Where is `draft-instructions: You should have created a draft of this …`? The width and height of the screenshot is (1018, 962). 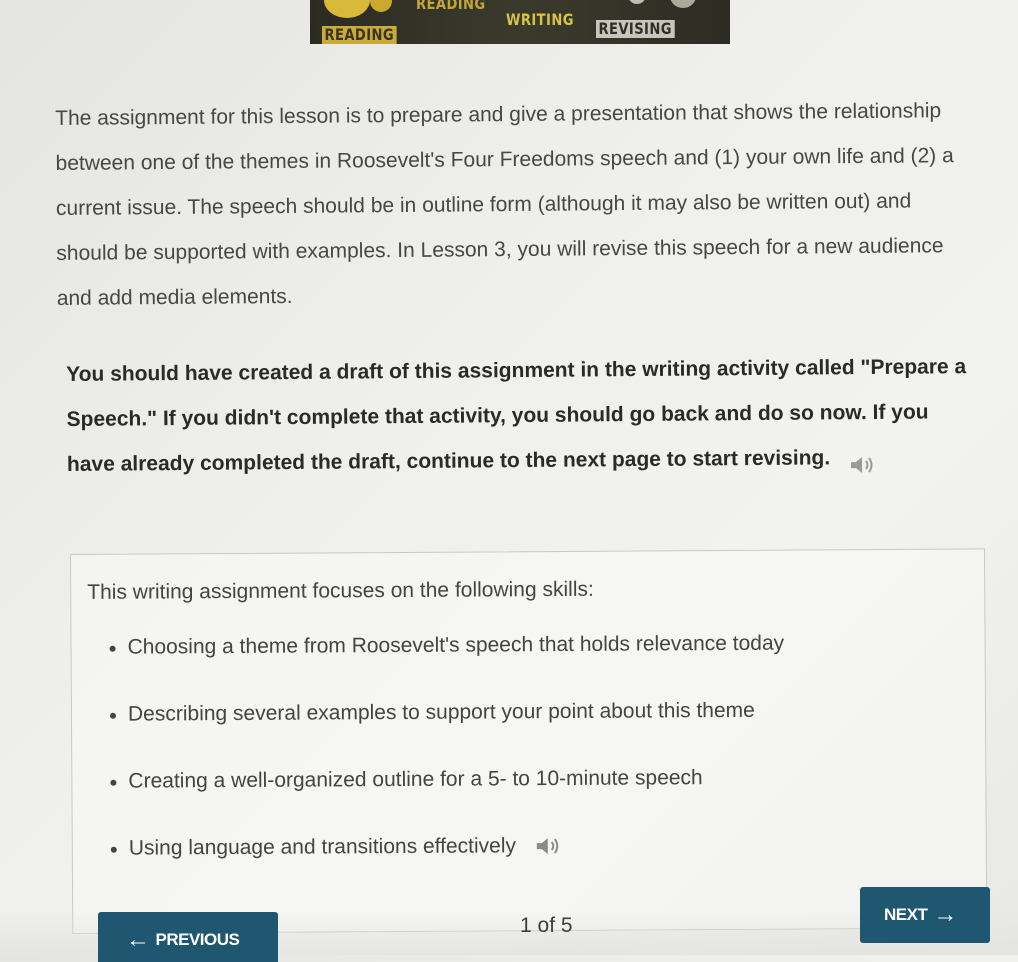
draft-instructions: You should have created a draft of this … is located at coordinates (519, 415).